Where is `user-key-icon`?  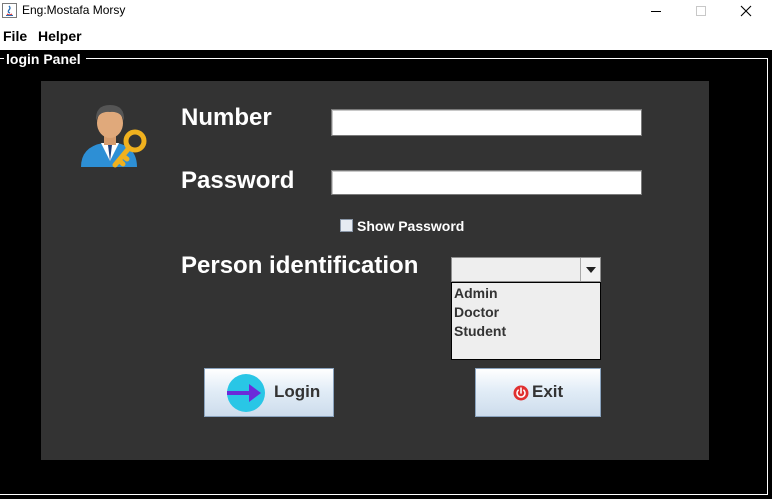 user-key-icon is located at coordinates (114, 136).